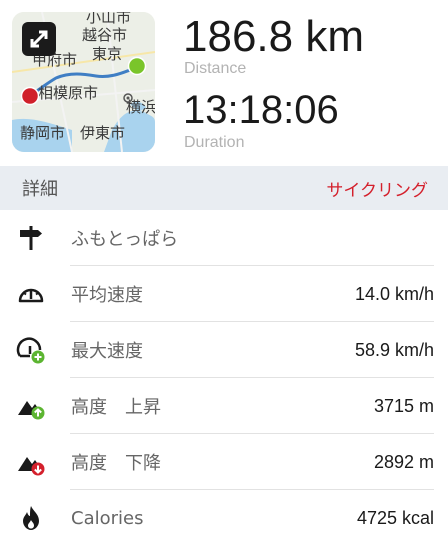  I want to click on flame-icon, so click(31, 518).